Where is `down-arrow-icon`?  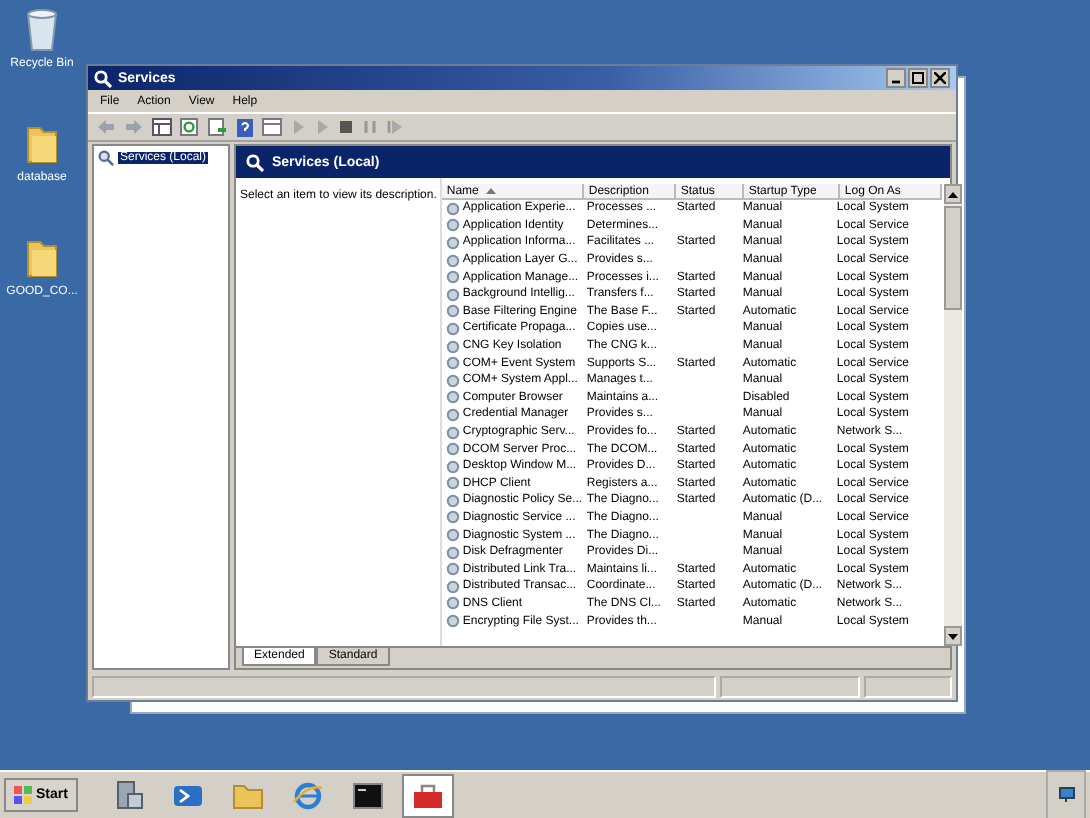
down-arrow-icon is located at coordinates (953, 636).